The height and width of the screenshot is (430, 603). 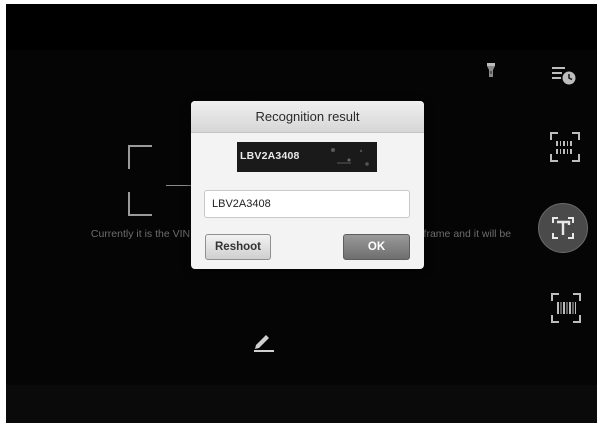 I want to click on ok-button: OK, so click(x=376, y=247).